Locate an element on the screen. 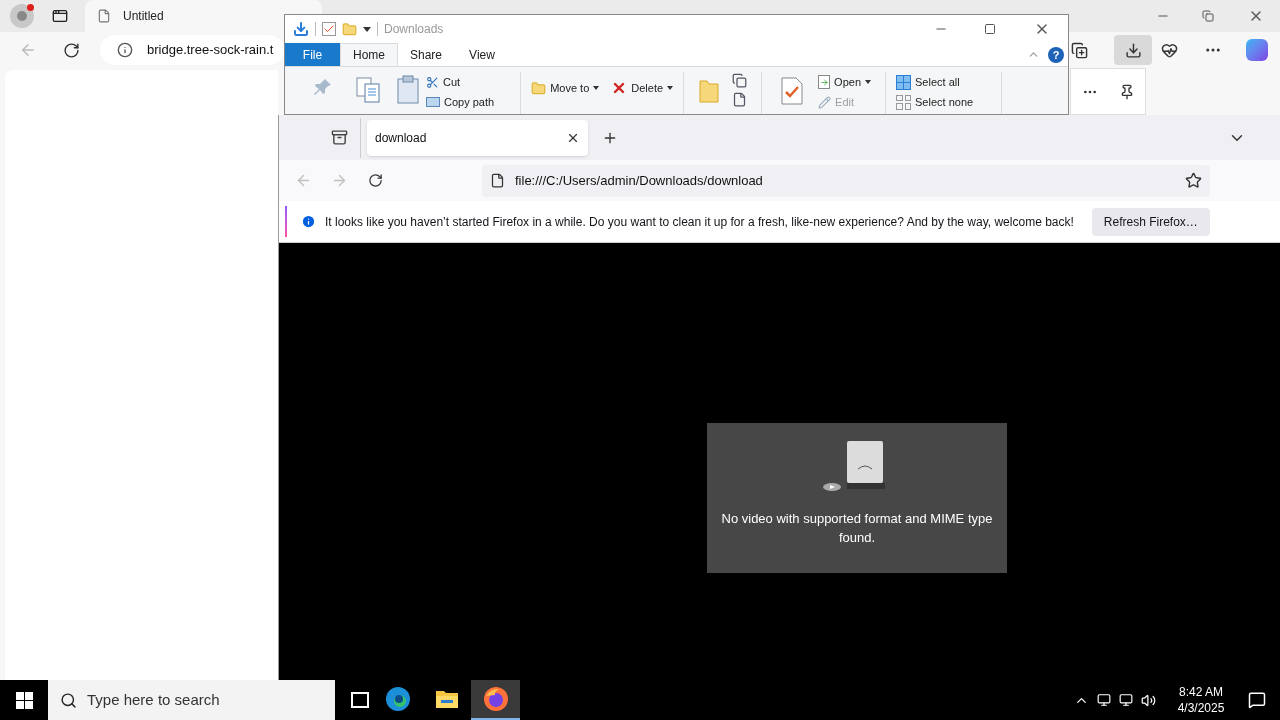 The width and height of the screenshot is (1280, 720). ribbon-command: Copy path is located at coordinates (460, 102).